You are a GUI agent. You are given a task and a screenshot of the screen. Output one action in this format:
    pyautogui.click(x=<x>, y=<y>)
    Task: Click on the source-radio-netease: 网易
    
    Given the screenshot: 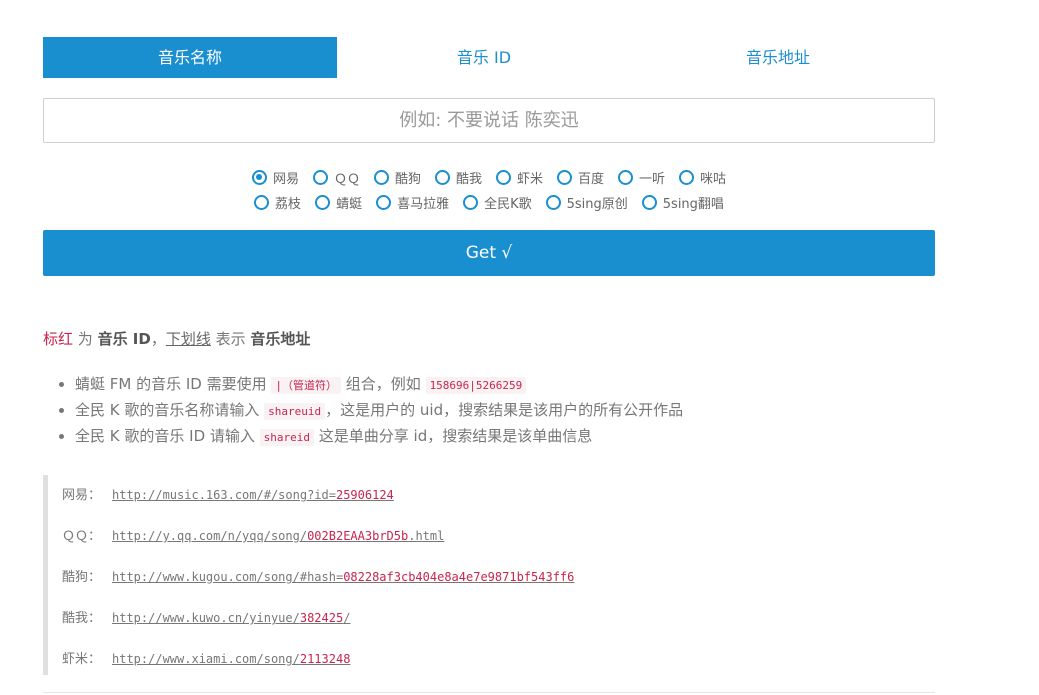 What is the action you would take?
    pyautogui.click(x=275, y=177)
    